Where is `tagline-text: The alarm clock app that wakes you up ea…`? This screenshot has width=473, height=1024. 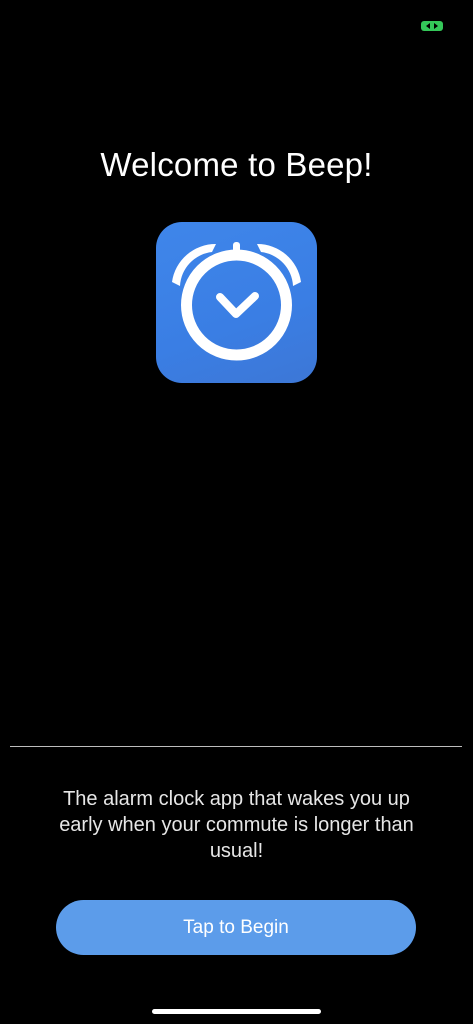 tagline-text: The alarm clock app that wakes you up ea… is located at coordinates (236, 825).